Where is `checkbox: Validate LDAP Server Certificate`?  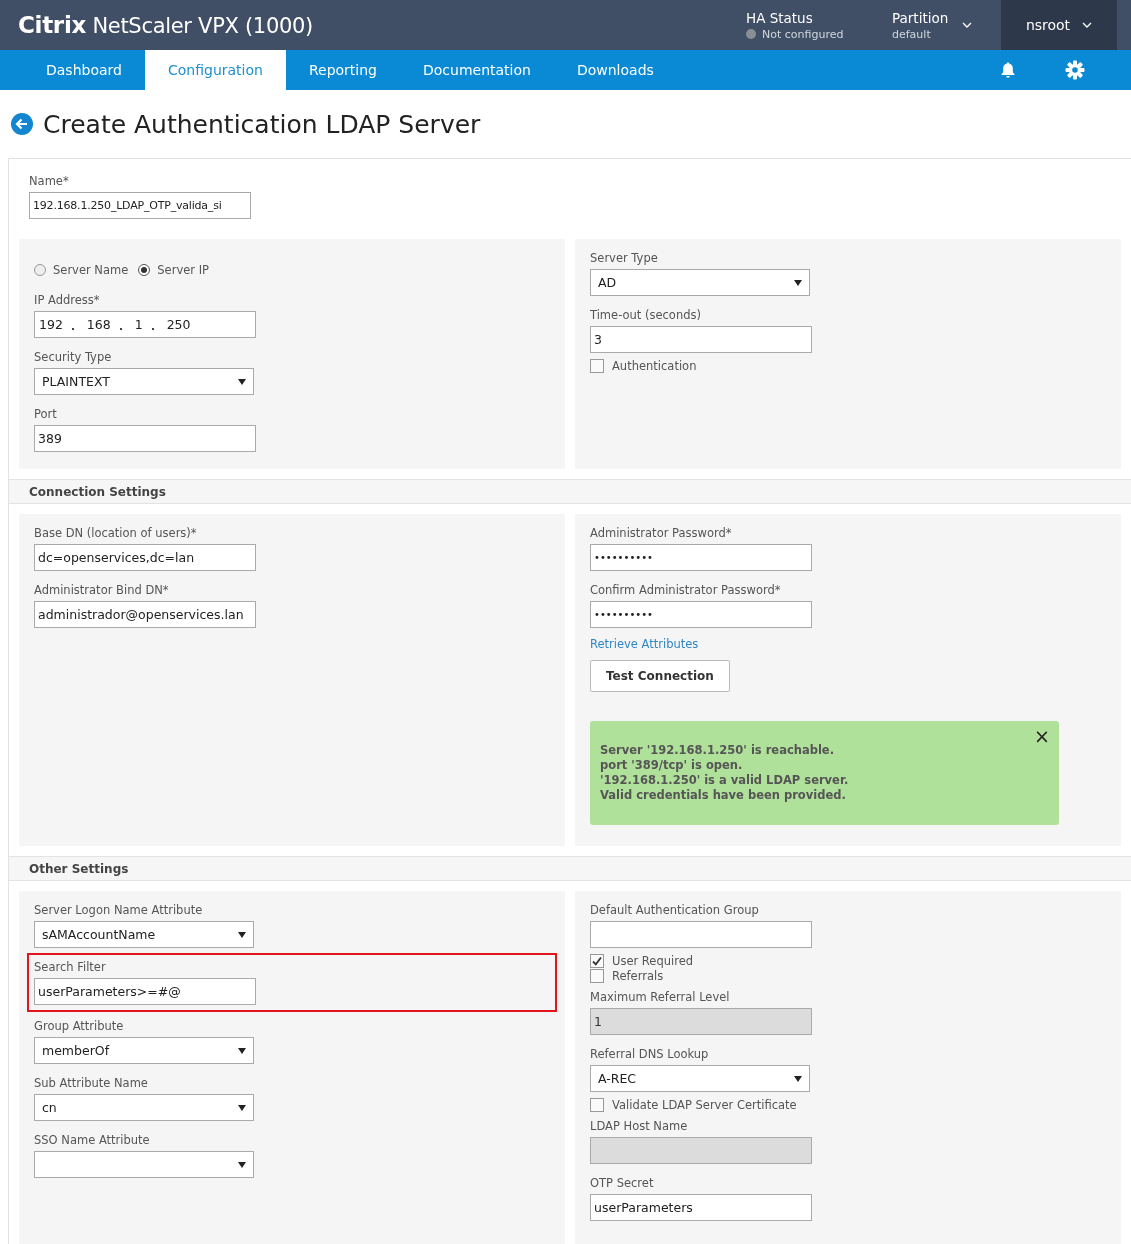 checkbox: Validate LDAP Server Certificate is located at coordinates (693, 1105).